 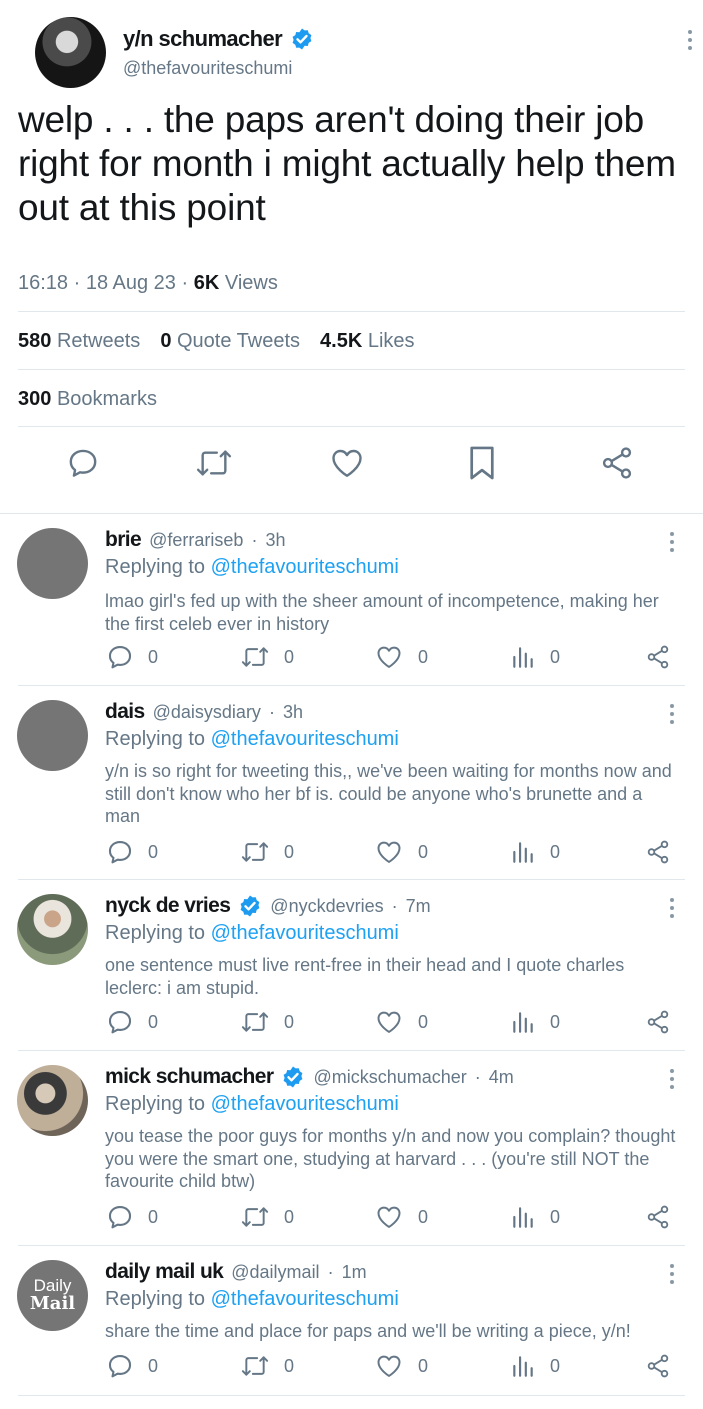 What do you see at coordinates (87, 399) in the screenshot?
I see `bookmarks-stat: 300 Bookmarks` at bounding box center [87, 399].